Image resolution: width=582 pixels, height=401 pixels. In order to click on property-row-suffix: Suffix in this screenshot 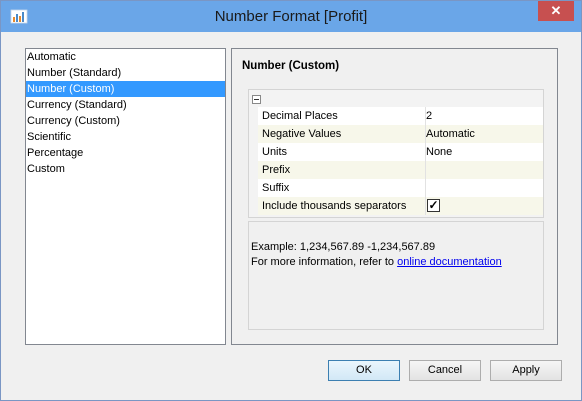, I will do `click(400, 188)`.